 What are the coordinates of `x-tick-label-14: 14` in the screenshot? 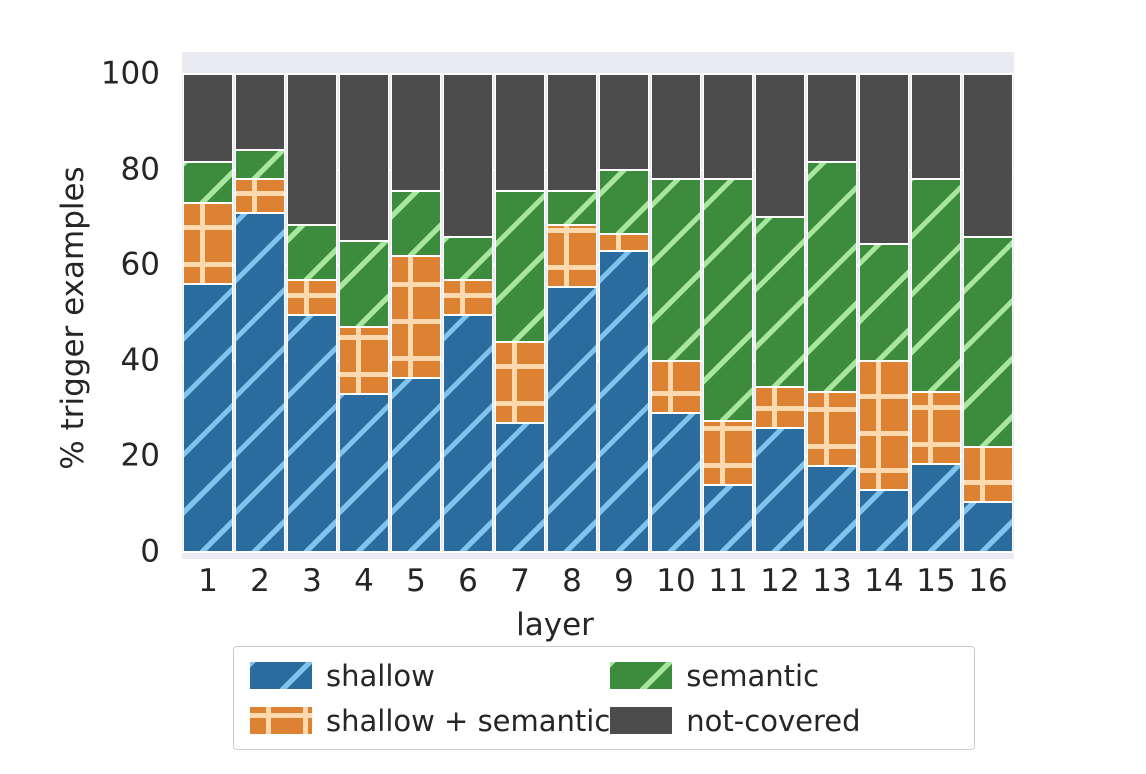 It's located at (884, 581).